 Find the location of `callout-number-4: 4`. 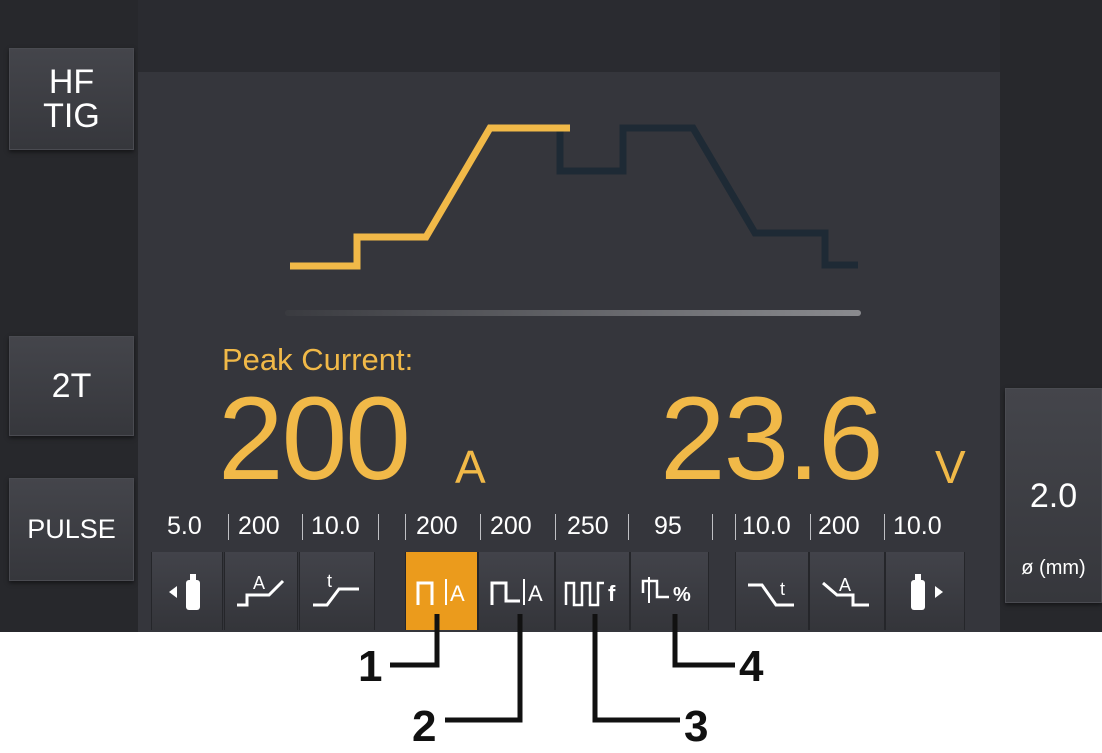

callout-number-4: 4 is located at coordinates (751, 666).